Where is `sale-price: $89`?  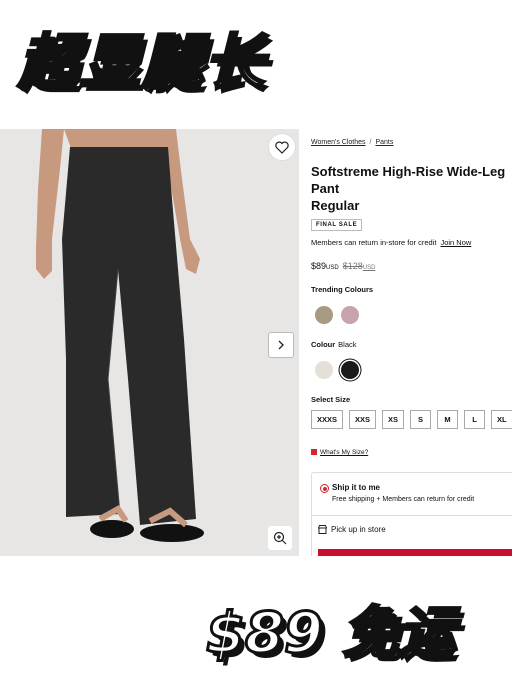
sale-price: $89 is located at coordinates (319, 266).